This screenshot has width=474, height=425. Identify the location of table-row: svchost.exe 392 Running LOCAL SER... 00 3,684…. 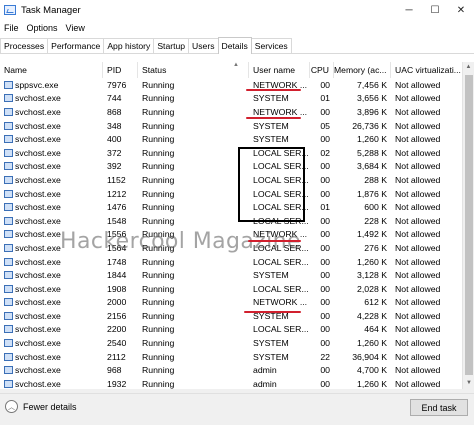
(231, 167).